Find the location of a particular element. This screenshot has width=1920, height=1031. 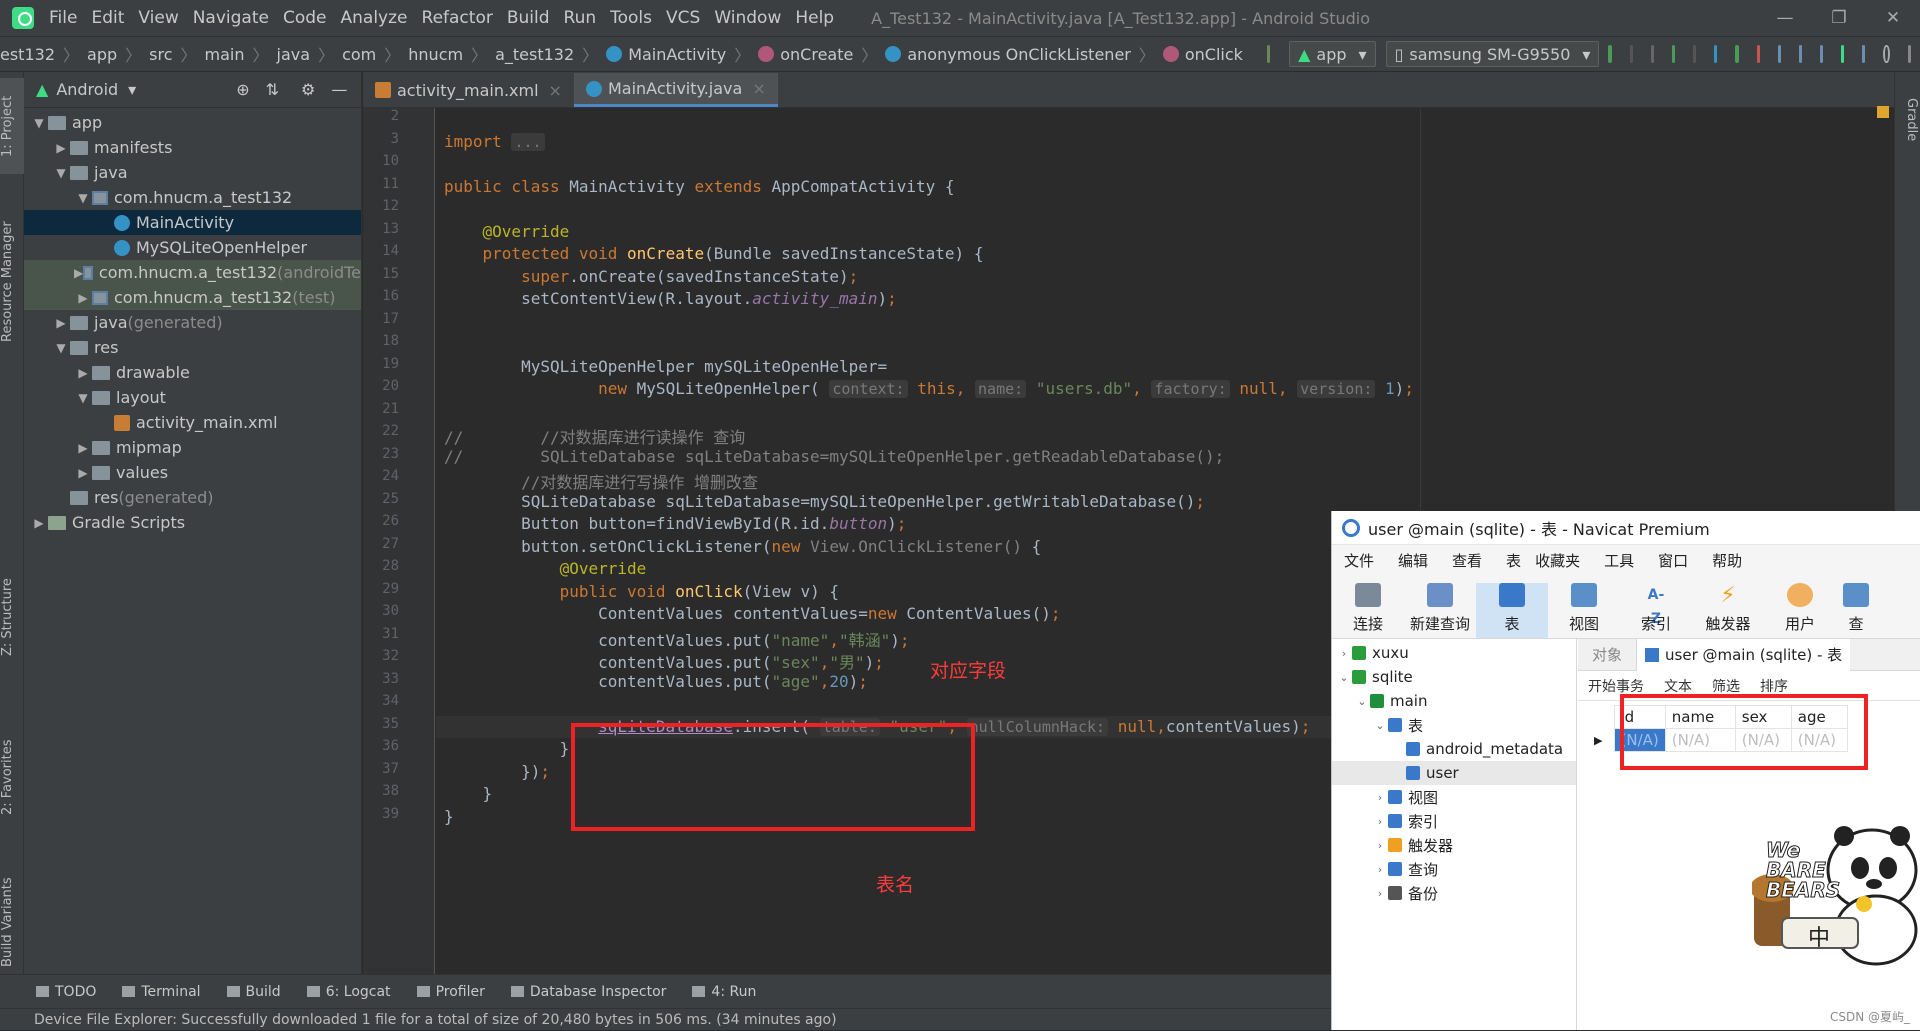

nv-index-button: A-Z 索引 is located at coordinates (1656, 610).